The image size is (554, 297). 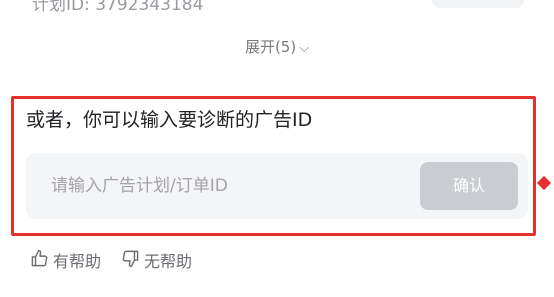 I want to click on thumbs-down-icon, so click(x=130, y=260).